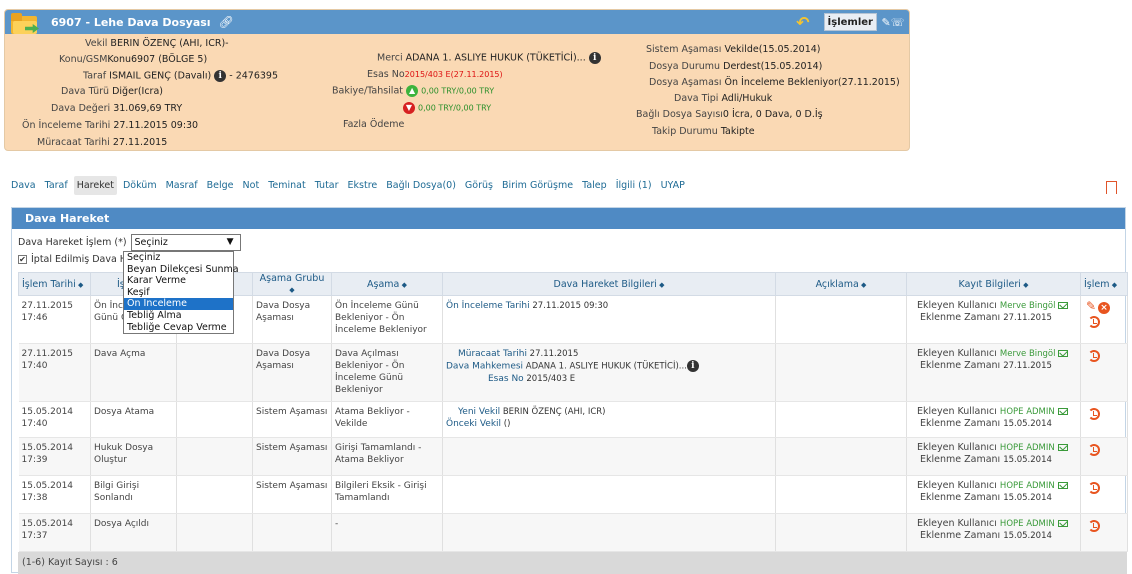  Describe the element at coordinates (1104, 419) in the screenshot. I see `cell-islem-ops` at that location.